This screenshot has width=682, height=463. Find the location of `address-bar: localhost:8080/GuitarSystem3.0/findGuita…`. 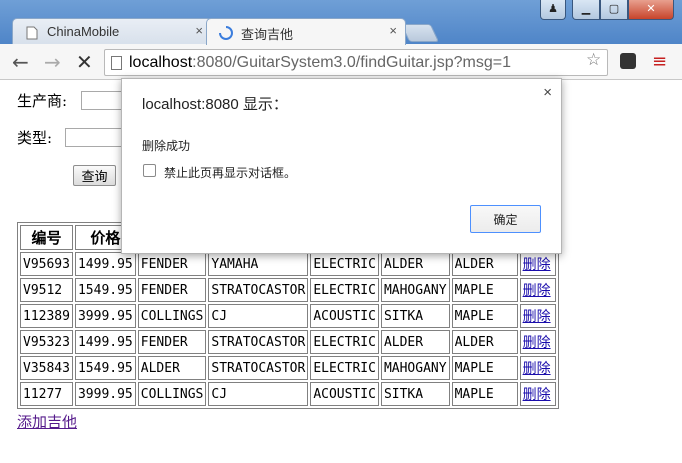

address-bar: localhost:8080/GuitarSystem3.0/findGuita… is located at coordinates (356, 62).